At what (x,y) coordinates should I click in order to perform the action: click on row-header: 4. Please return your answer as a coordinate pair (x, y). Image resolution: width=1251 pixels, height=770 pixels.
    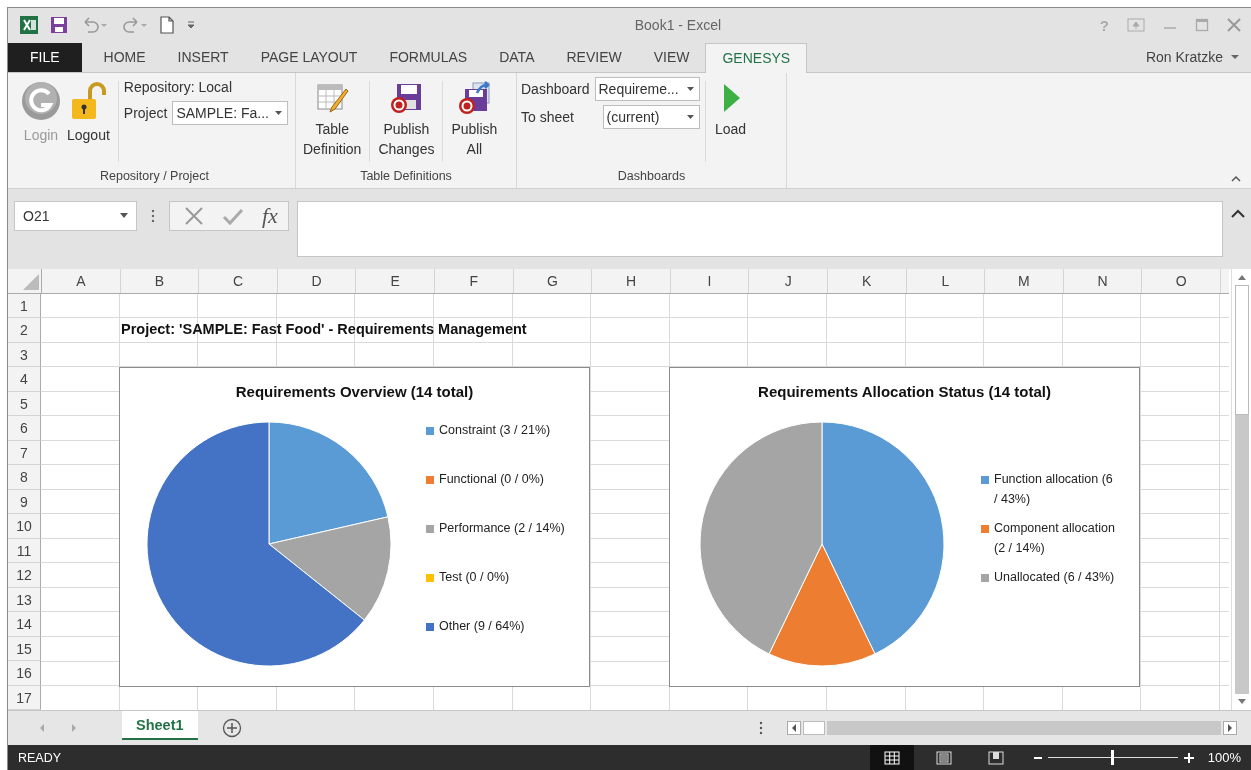
    Looking at the image, I should click on (24, 379).